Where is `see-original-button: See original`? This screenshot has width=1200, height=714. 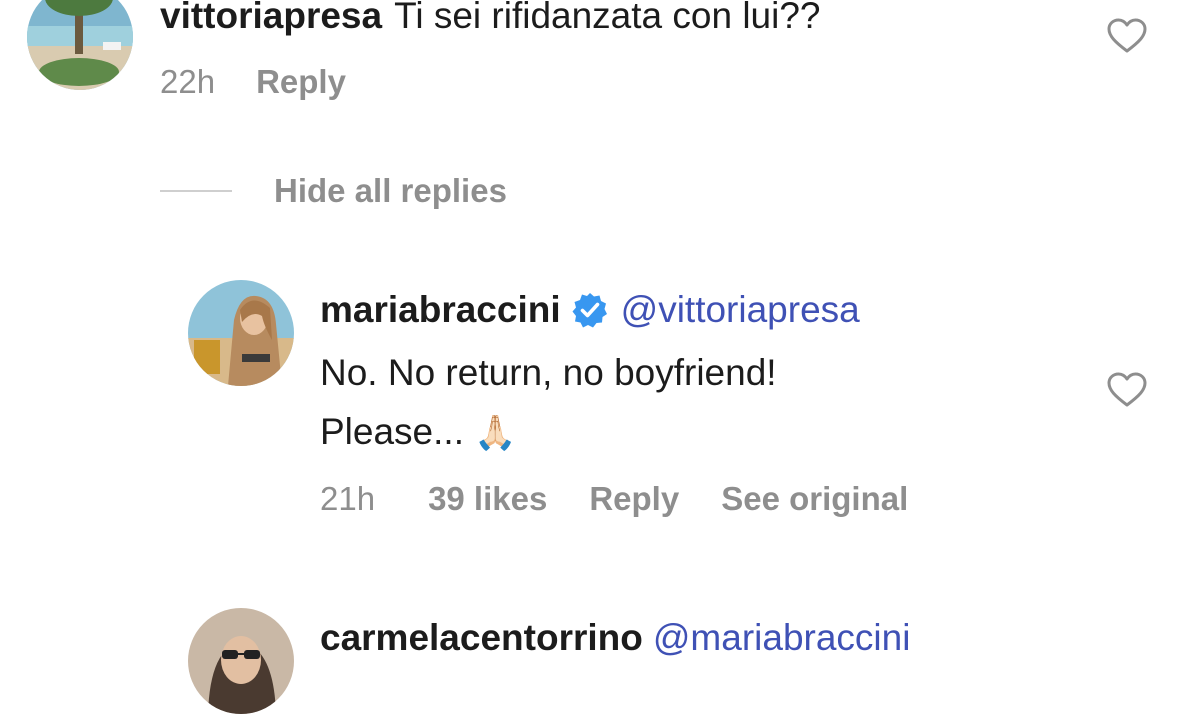 see-original-button: See original is located at coordinates (814, 499).